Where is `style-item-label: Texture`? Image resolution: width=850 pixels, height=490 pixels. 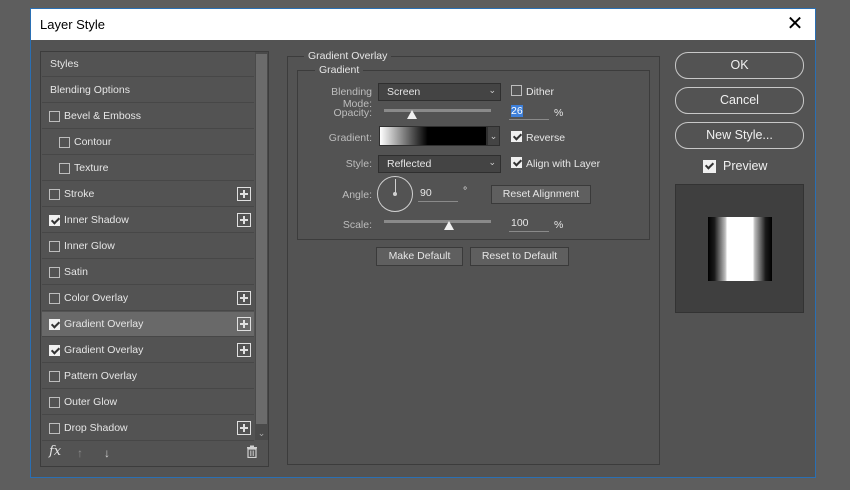 style-item-label: Texture is located at coordinates (91, 168).